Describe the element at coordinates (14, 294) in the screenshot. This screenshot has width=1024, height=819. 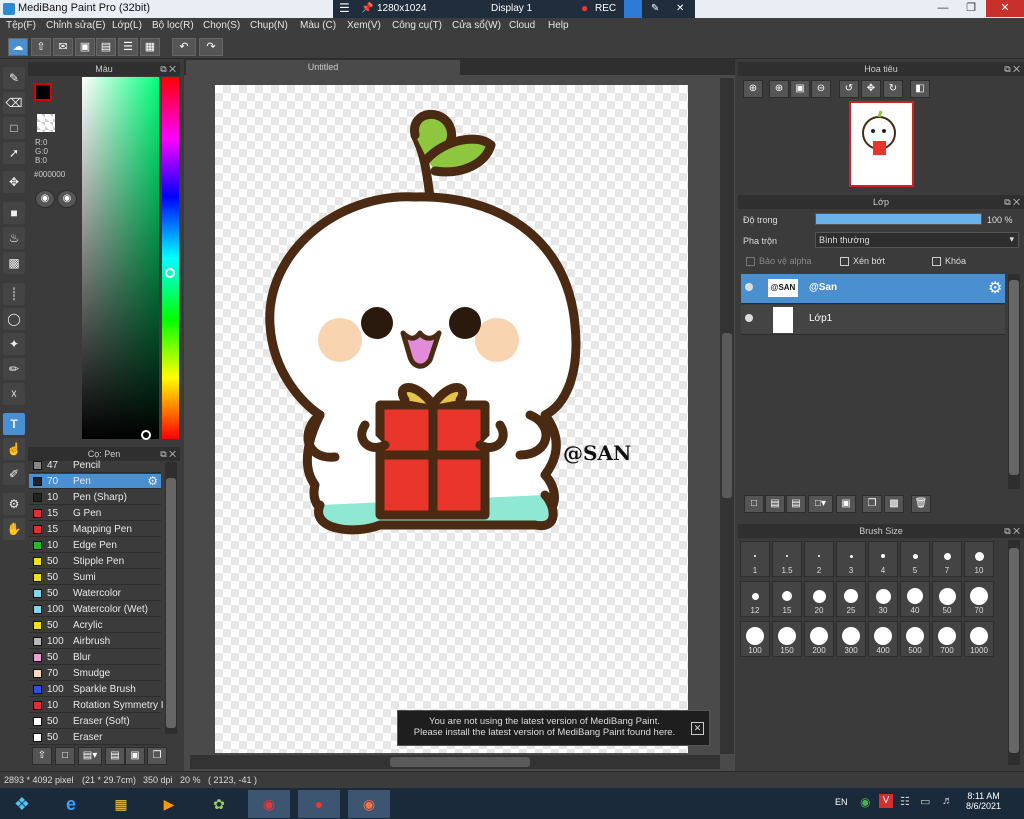
I see `rect-select-tool-icon: ┊` at that location.